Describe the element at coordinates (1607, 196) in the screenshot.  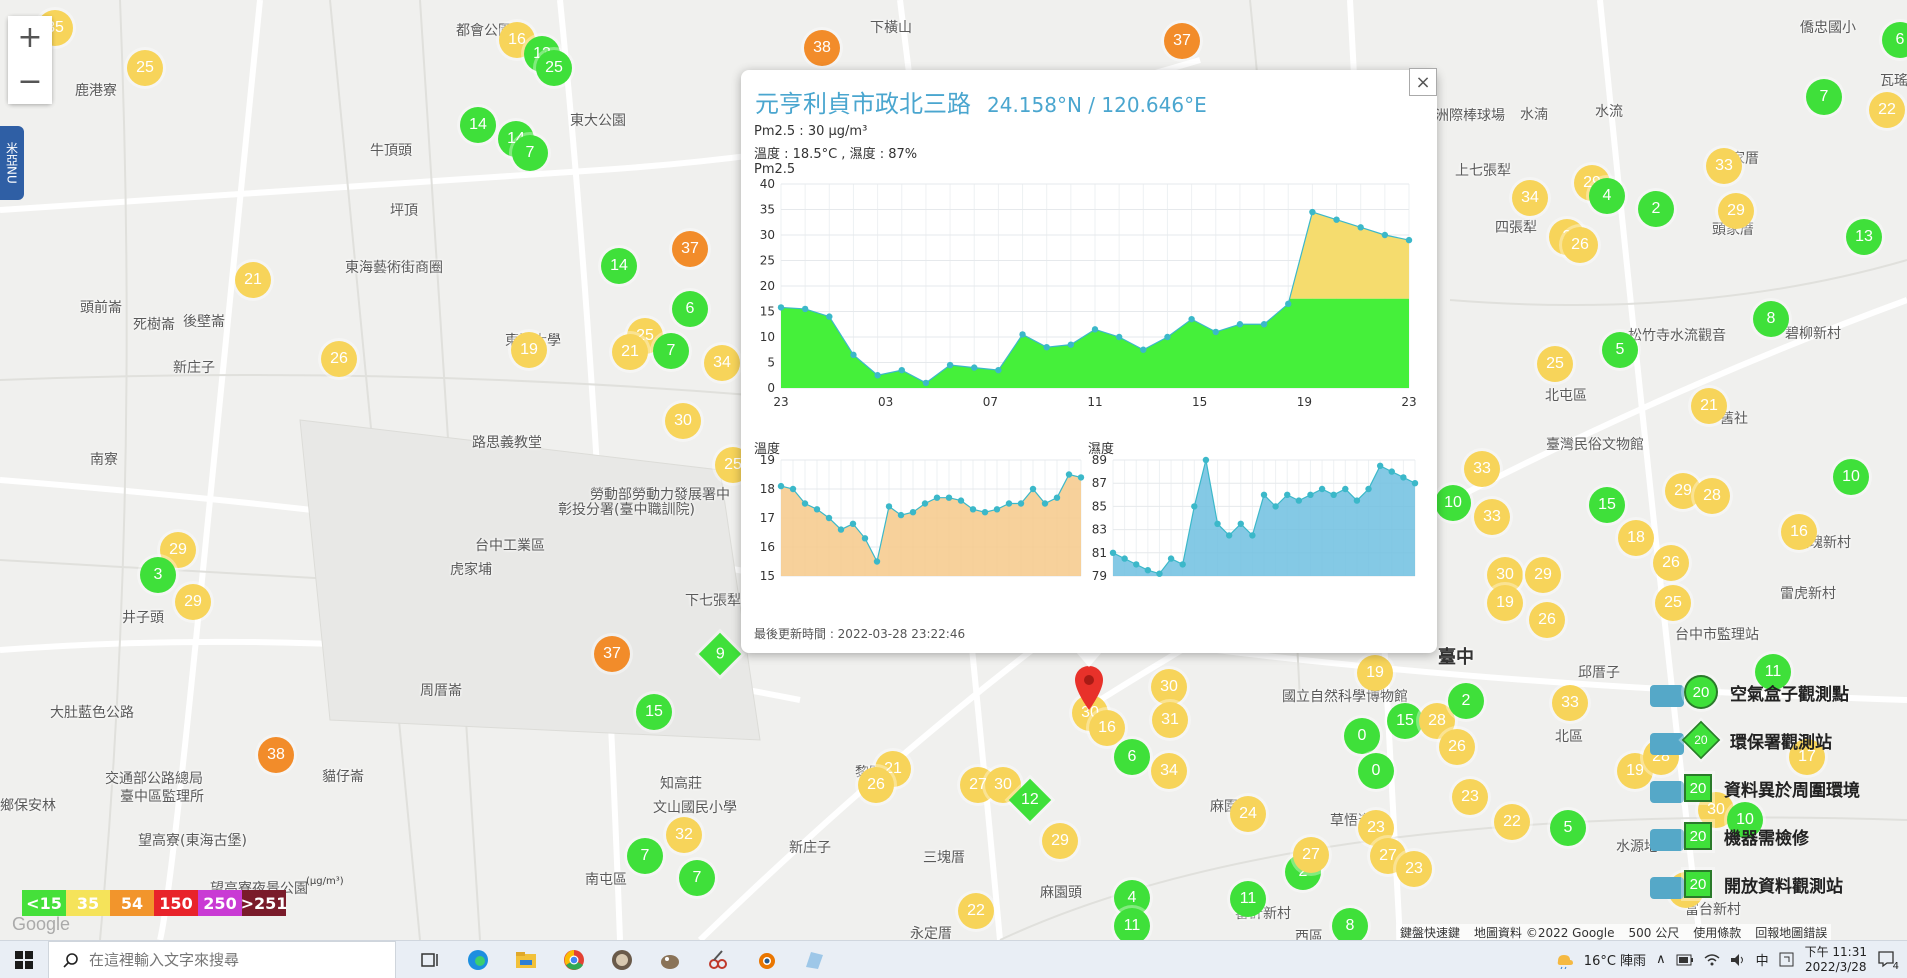
I see `airbox-marker: 4` at that location.